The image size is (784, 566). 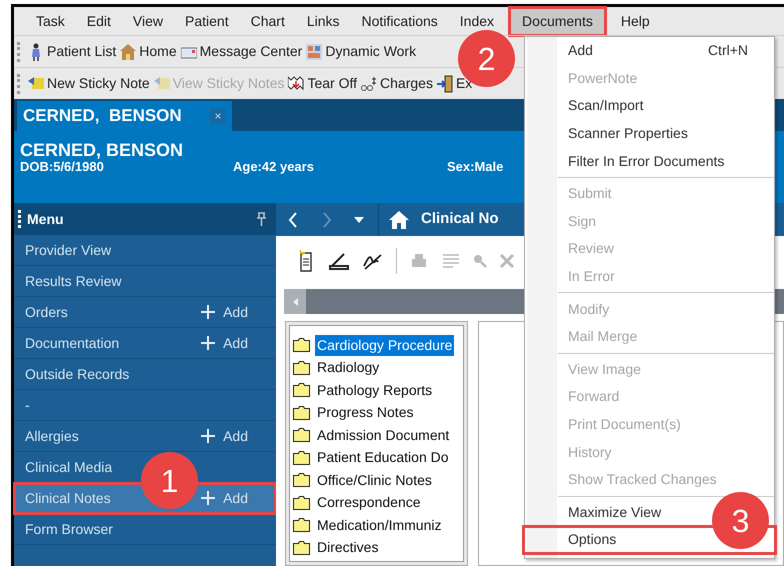 What do you see at coordinates (597, 106) in the screenshot?
I see `menu-option: Scan/Import` at bounding box center [597, 106].